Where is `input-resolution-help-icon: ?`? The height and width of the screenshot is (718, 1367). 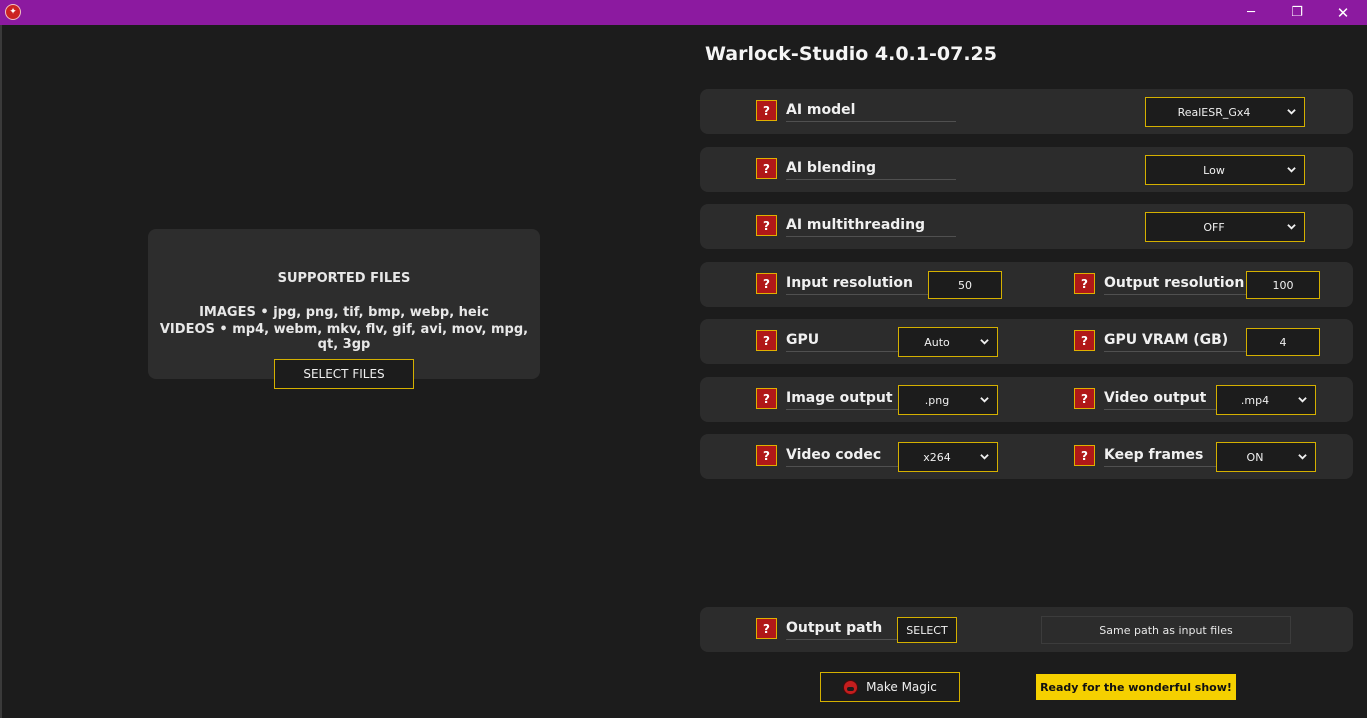 input-resolution-help-icon: ? is located at coordinates (766, 283).